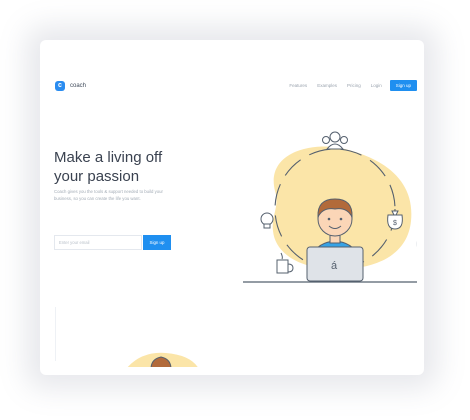 The height and width of the screenshot is (420, 470). Describe the element at coordinates (335, 140) in the screenshot. I see `people-icon` at that location.